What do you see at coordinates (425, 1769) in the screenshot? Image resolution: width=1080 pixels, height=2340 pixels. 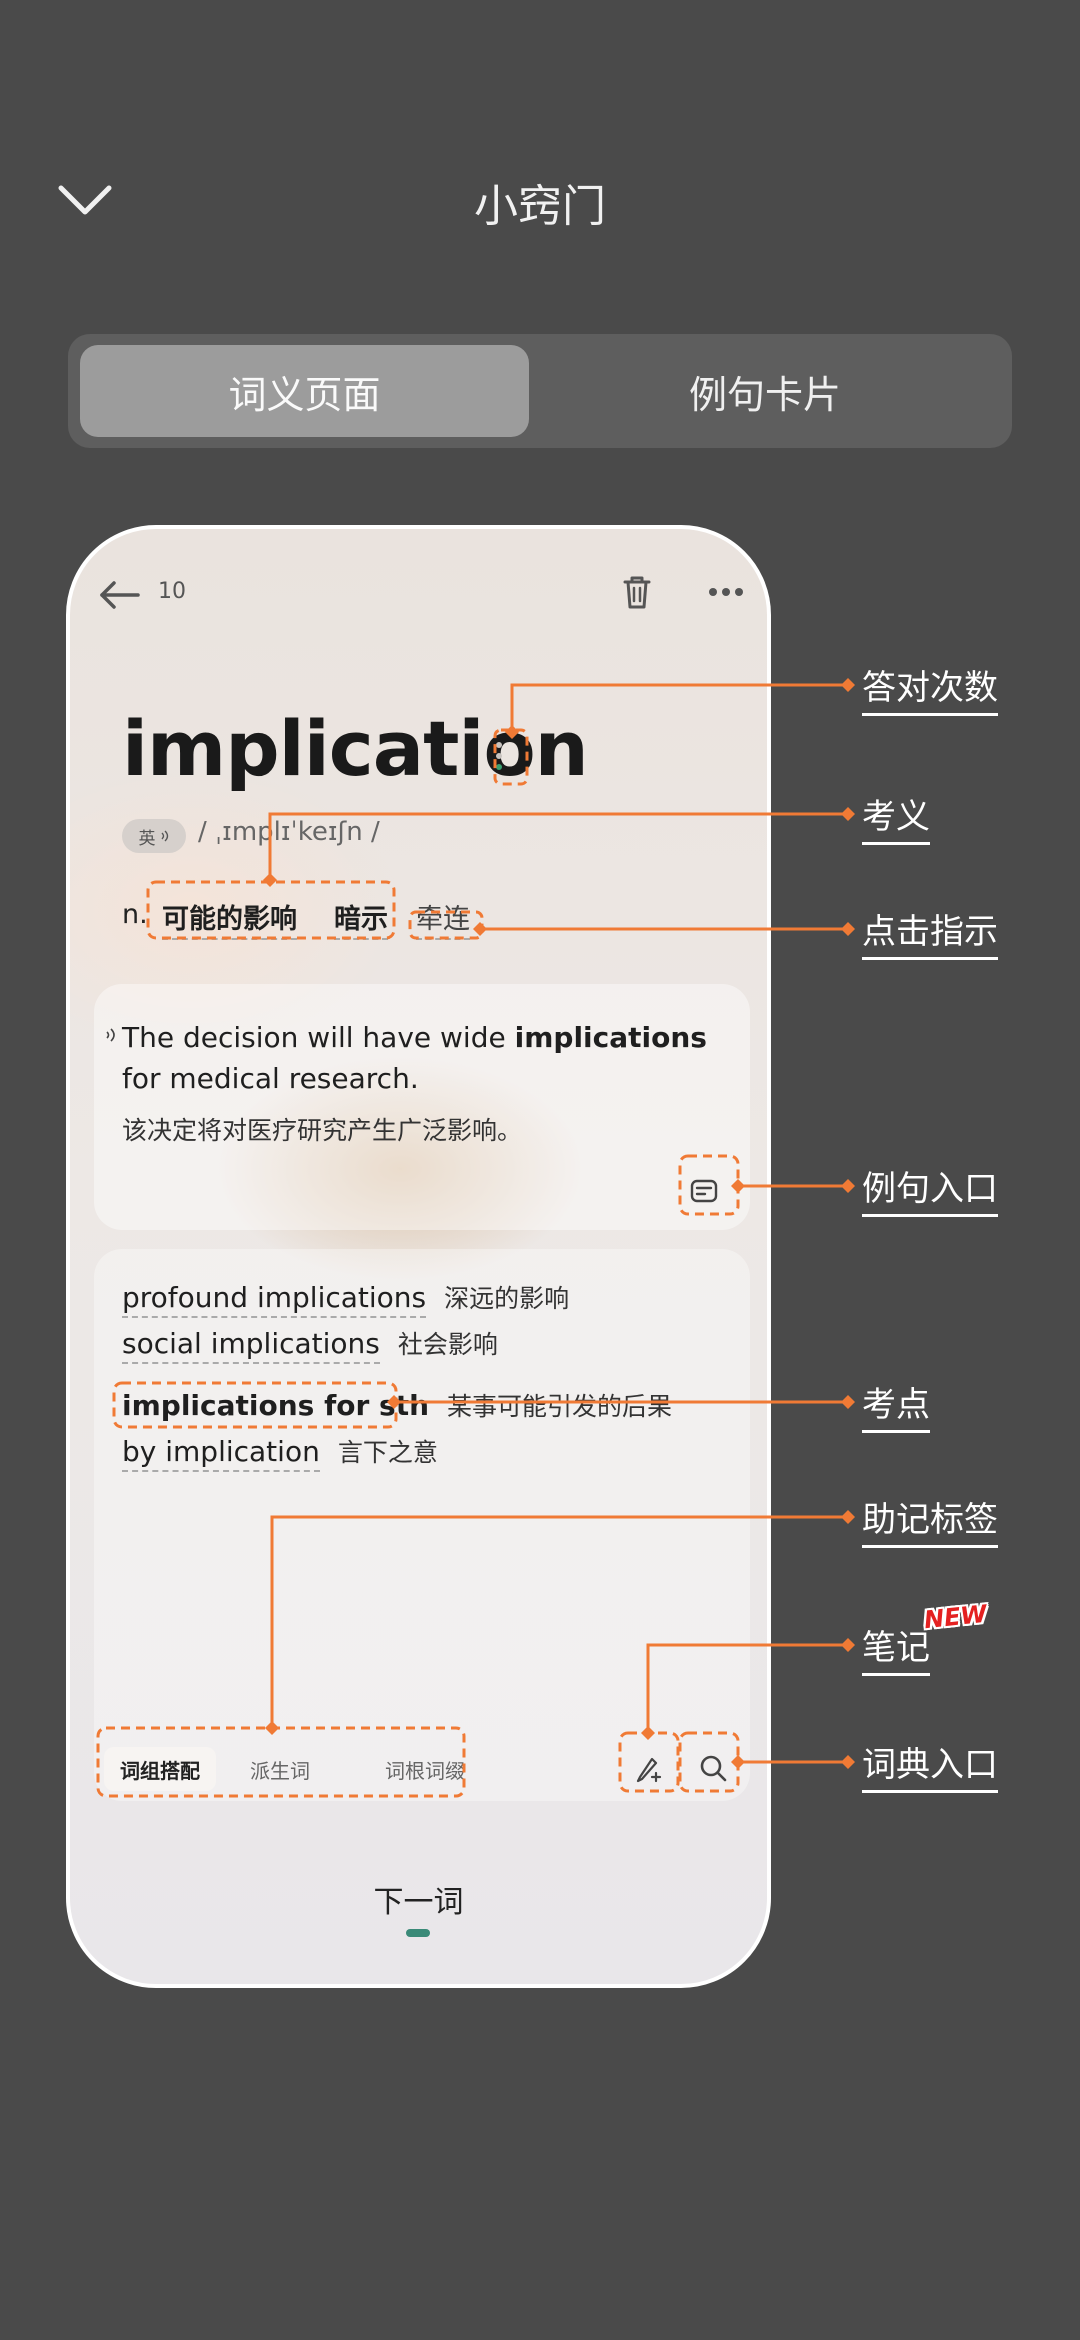 I see `tab-roots-affixes: 词根词缀` at bounding box center [425, 1769].